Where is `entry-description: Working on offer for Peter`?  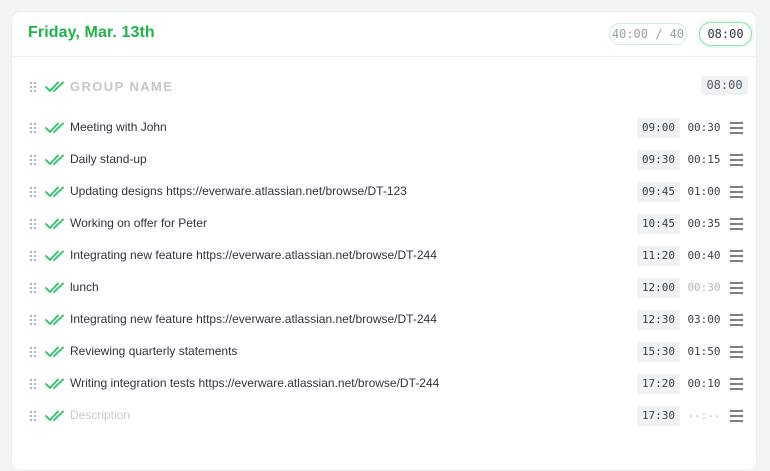 entry-description: Working on offer for Peter is located at coordinates (138, 223).